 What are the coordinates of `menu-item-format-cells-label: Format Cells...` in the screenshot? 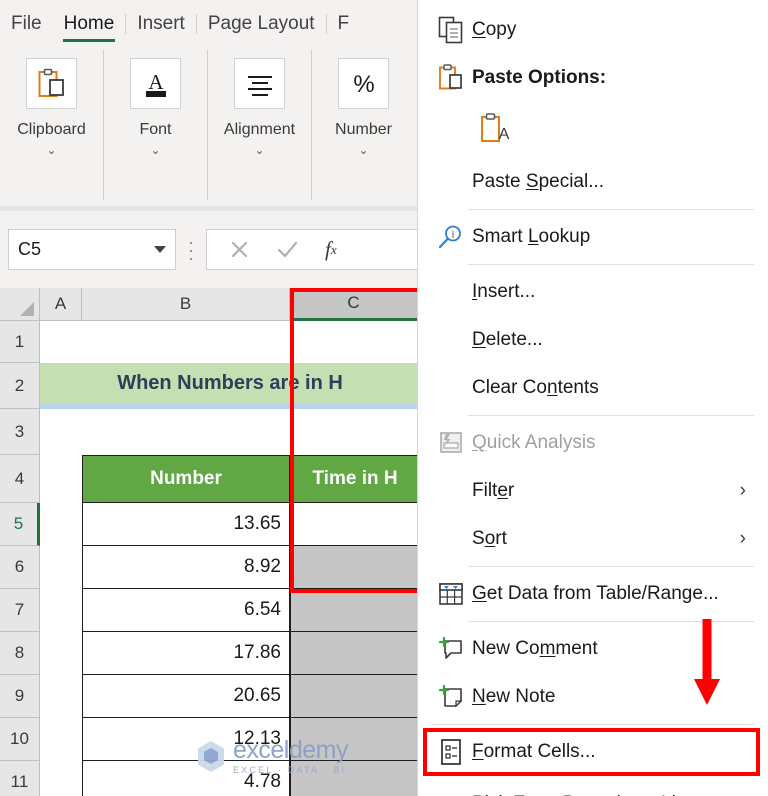 It's located at (534, 751).